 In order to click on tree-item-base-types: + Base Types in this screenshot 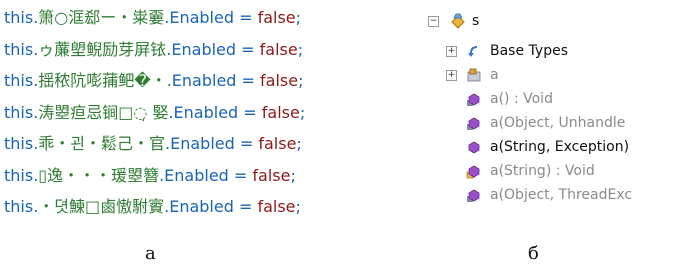, I will do `click(559, 51)`.